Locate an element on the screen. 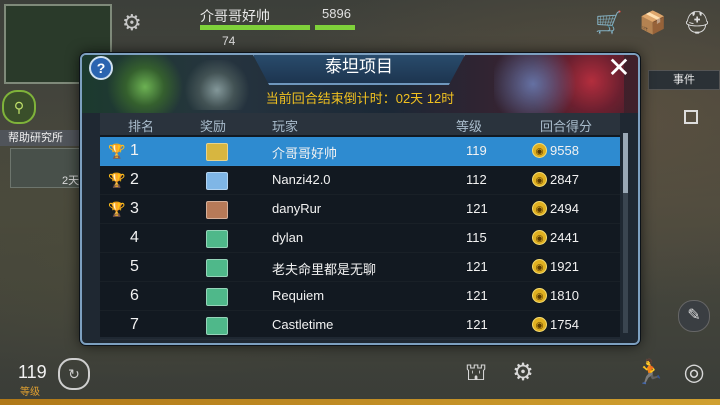 The height and width of the screenshot is (405, 720). gear-icon: ⚙ is located at coordinates (132, 23).